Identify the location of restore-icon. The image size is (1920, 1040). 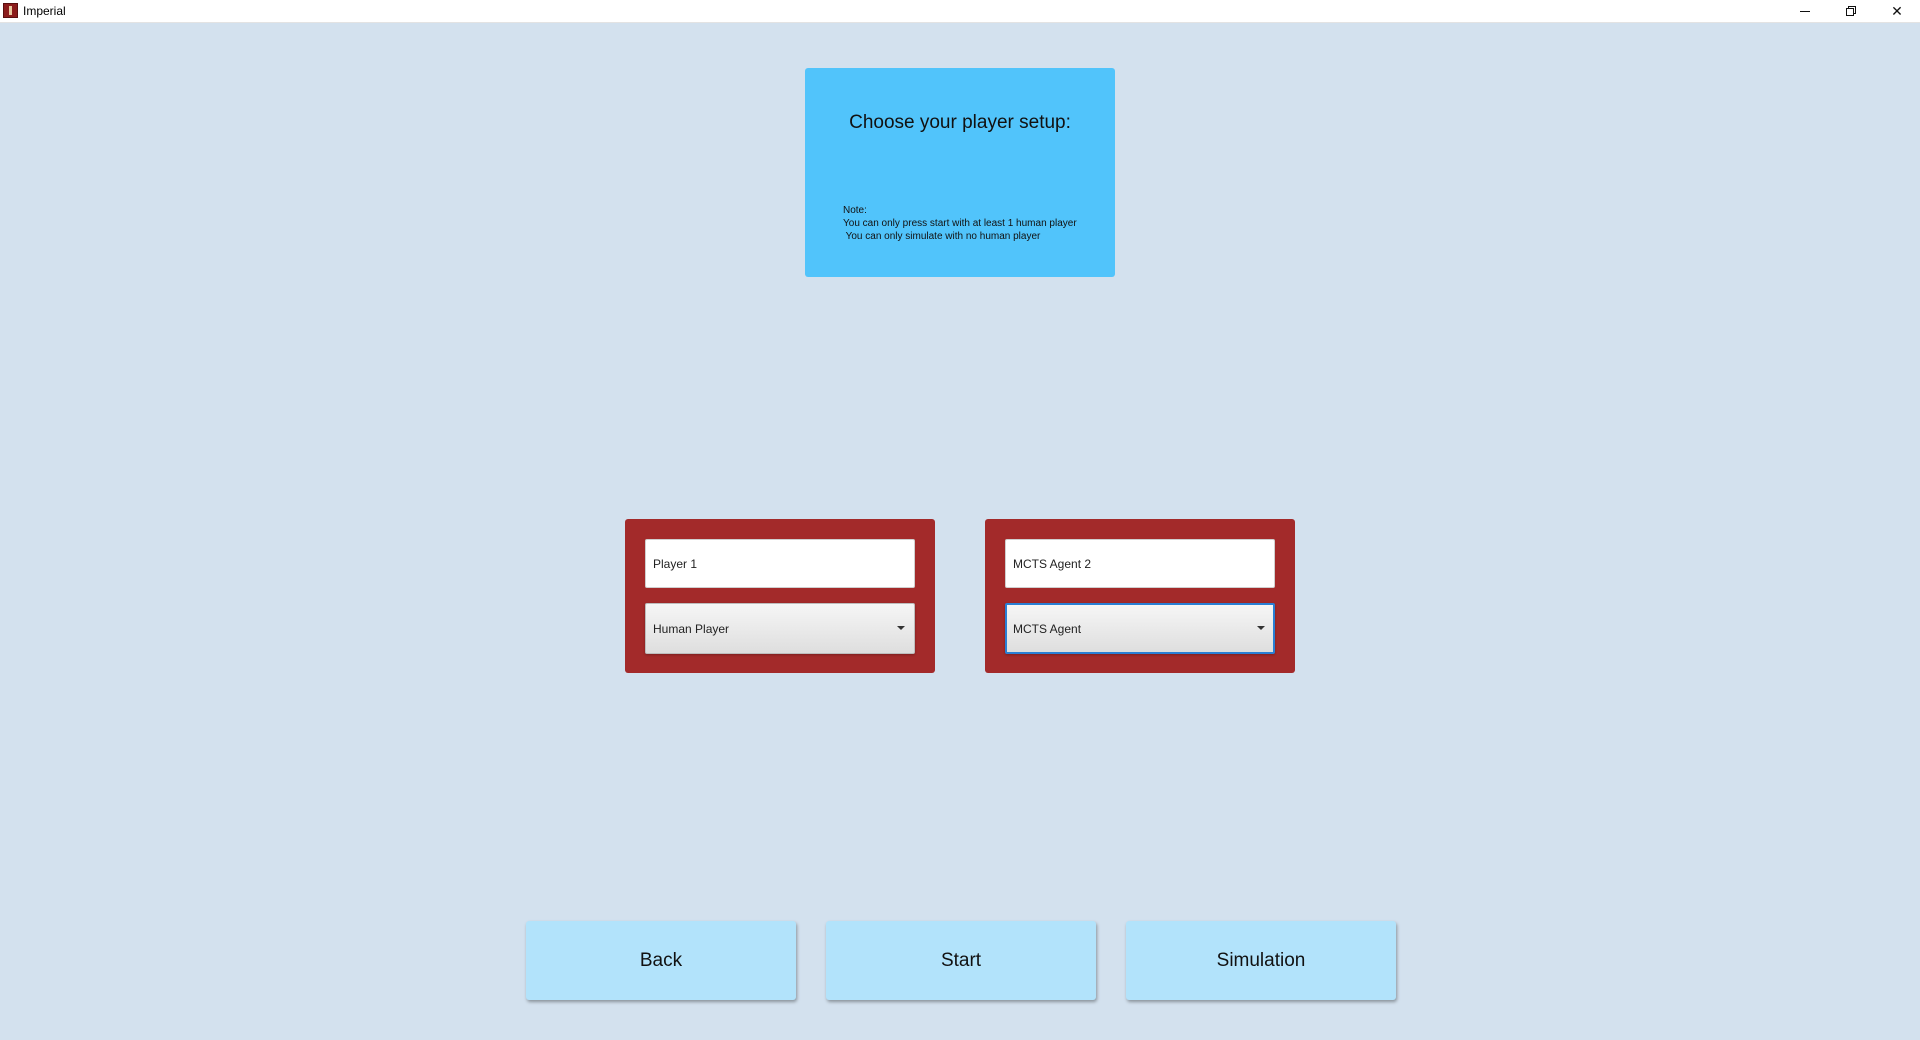
(1851, 11).